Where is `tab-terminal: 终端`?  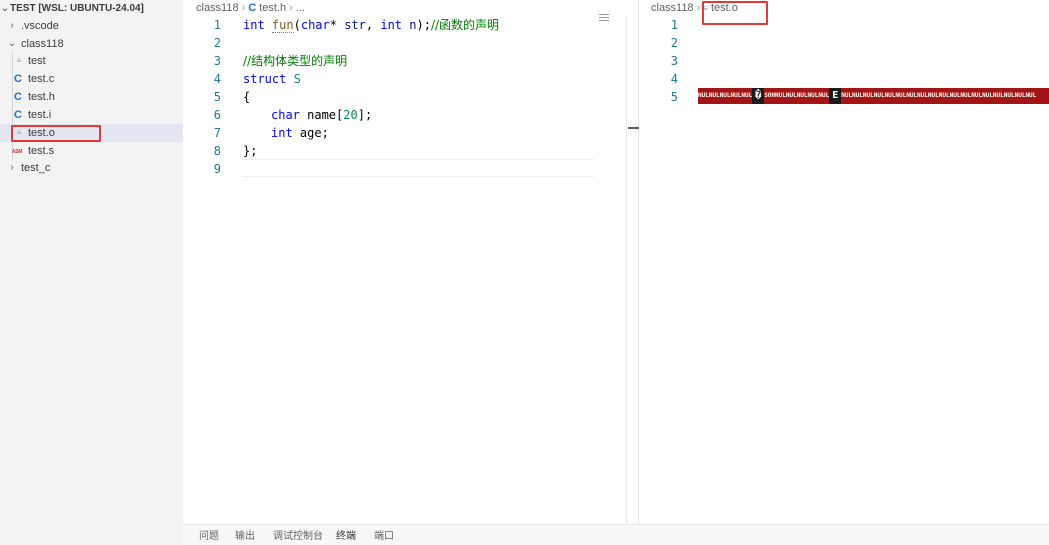 tab-terminal: 终端 is located at coordinates (346, 537).